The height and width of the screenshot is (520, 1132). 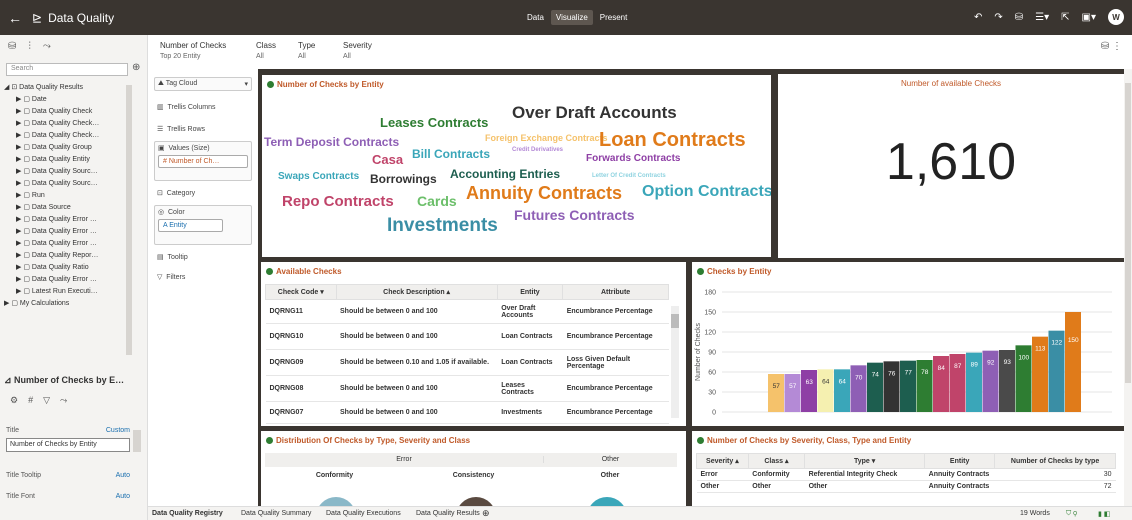 I want to click on tree-root: ◢ ⊡ Data Quality Results, so click(x=64, y=88).